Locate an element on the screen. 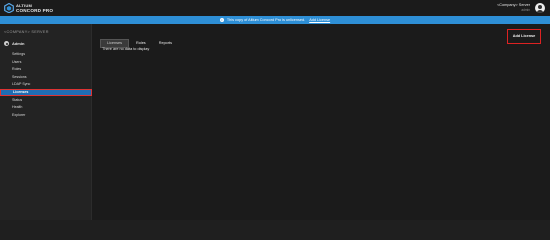 The image size is (550, 240). sidebar-item-settings: Settings is located at coordinates (46, 54).